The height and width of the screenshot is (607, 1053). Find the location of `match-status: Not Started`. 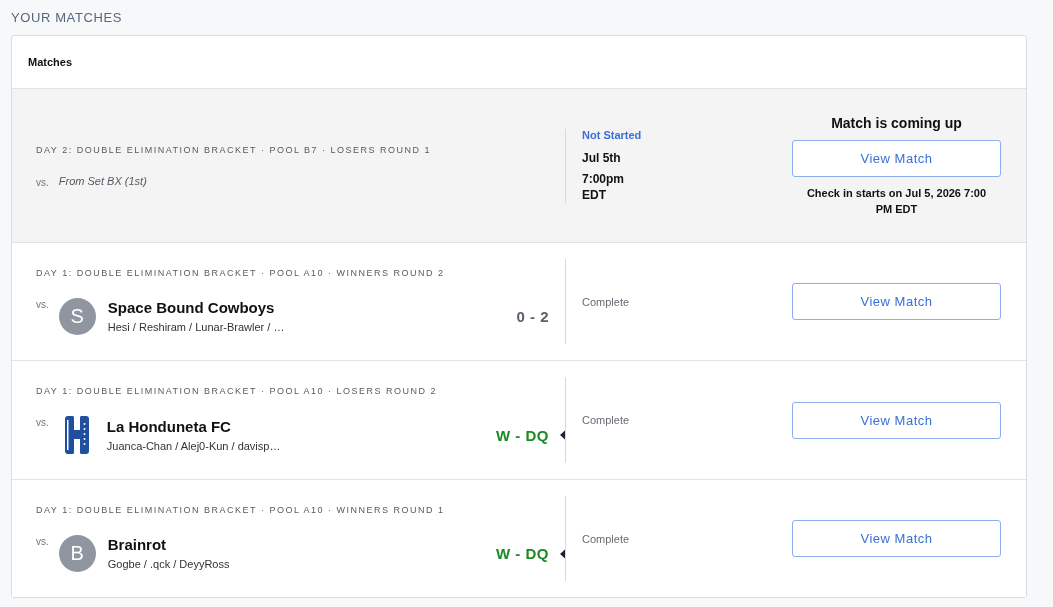

match-status: Not Started is located at coordinates (612, 135).